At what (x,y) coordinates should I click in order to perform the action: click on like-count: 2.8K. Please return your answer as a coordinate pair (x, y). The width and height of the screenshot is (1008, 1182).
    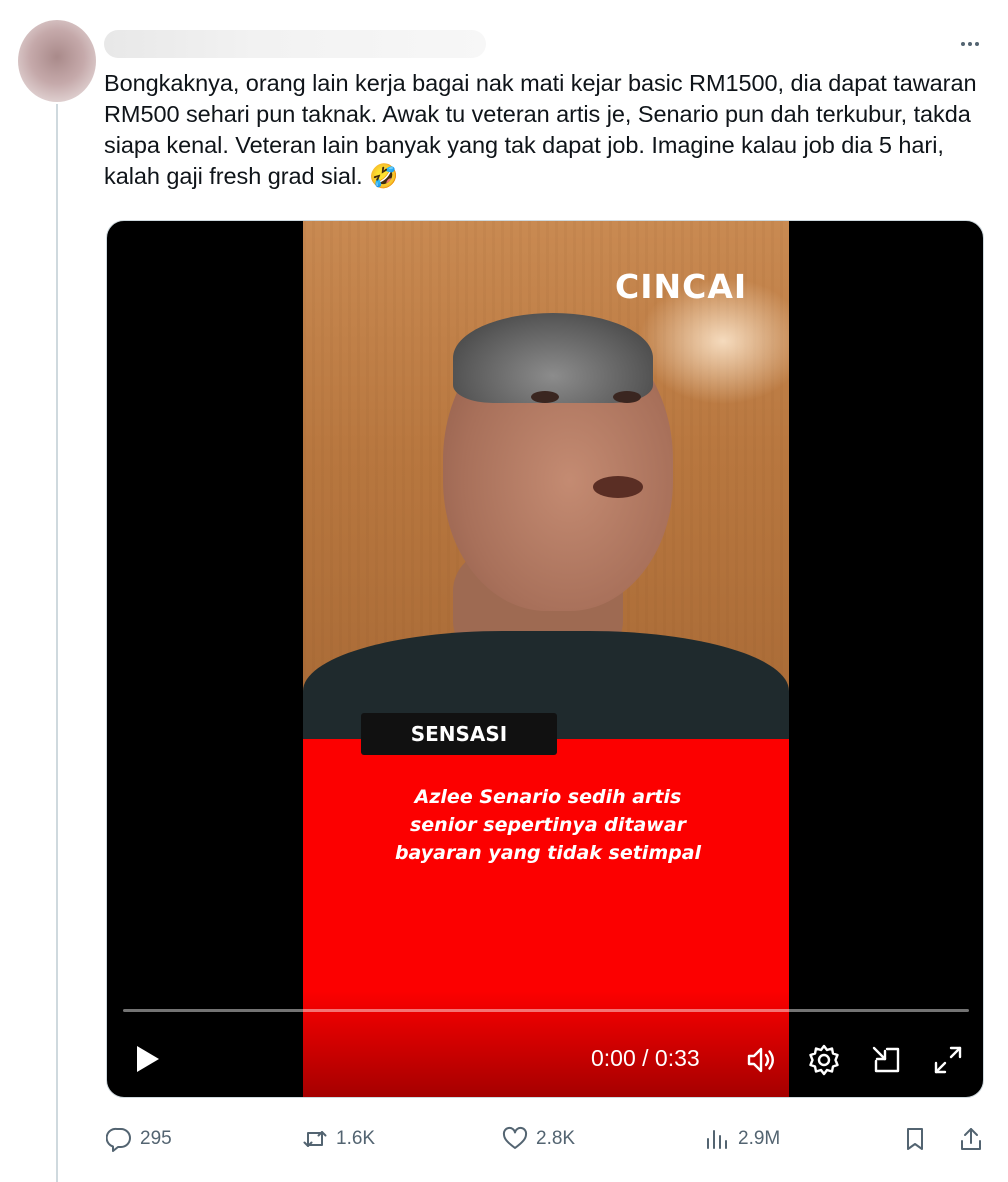
    Looking at the image, I should click on (556, 1138).